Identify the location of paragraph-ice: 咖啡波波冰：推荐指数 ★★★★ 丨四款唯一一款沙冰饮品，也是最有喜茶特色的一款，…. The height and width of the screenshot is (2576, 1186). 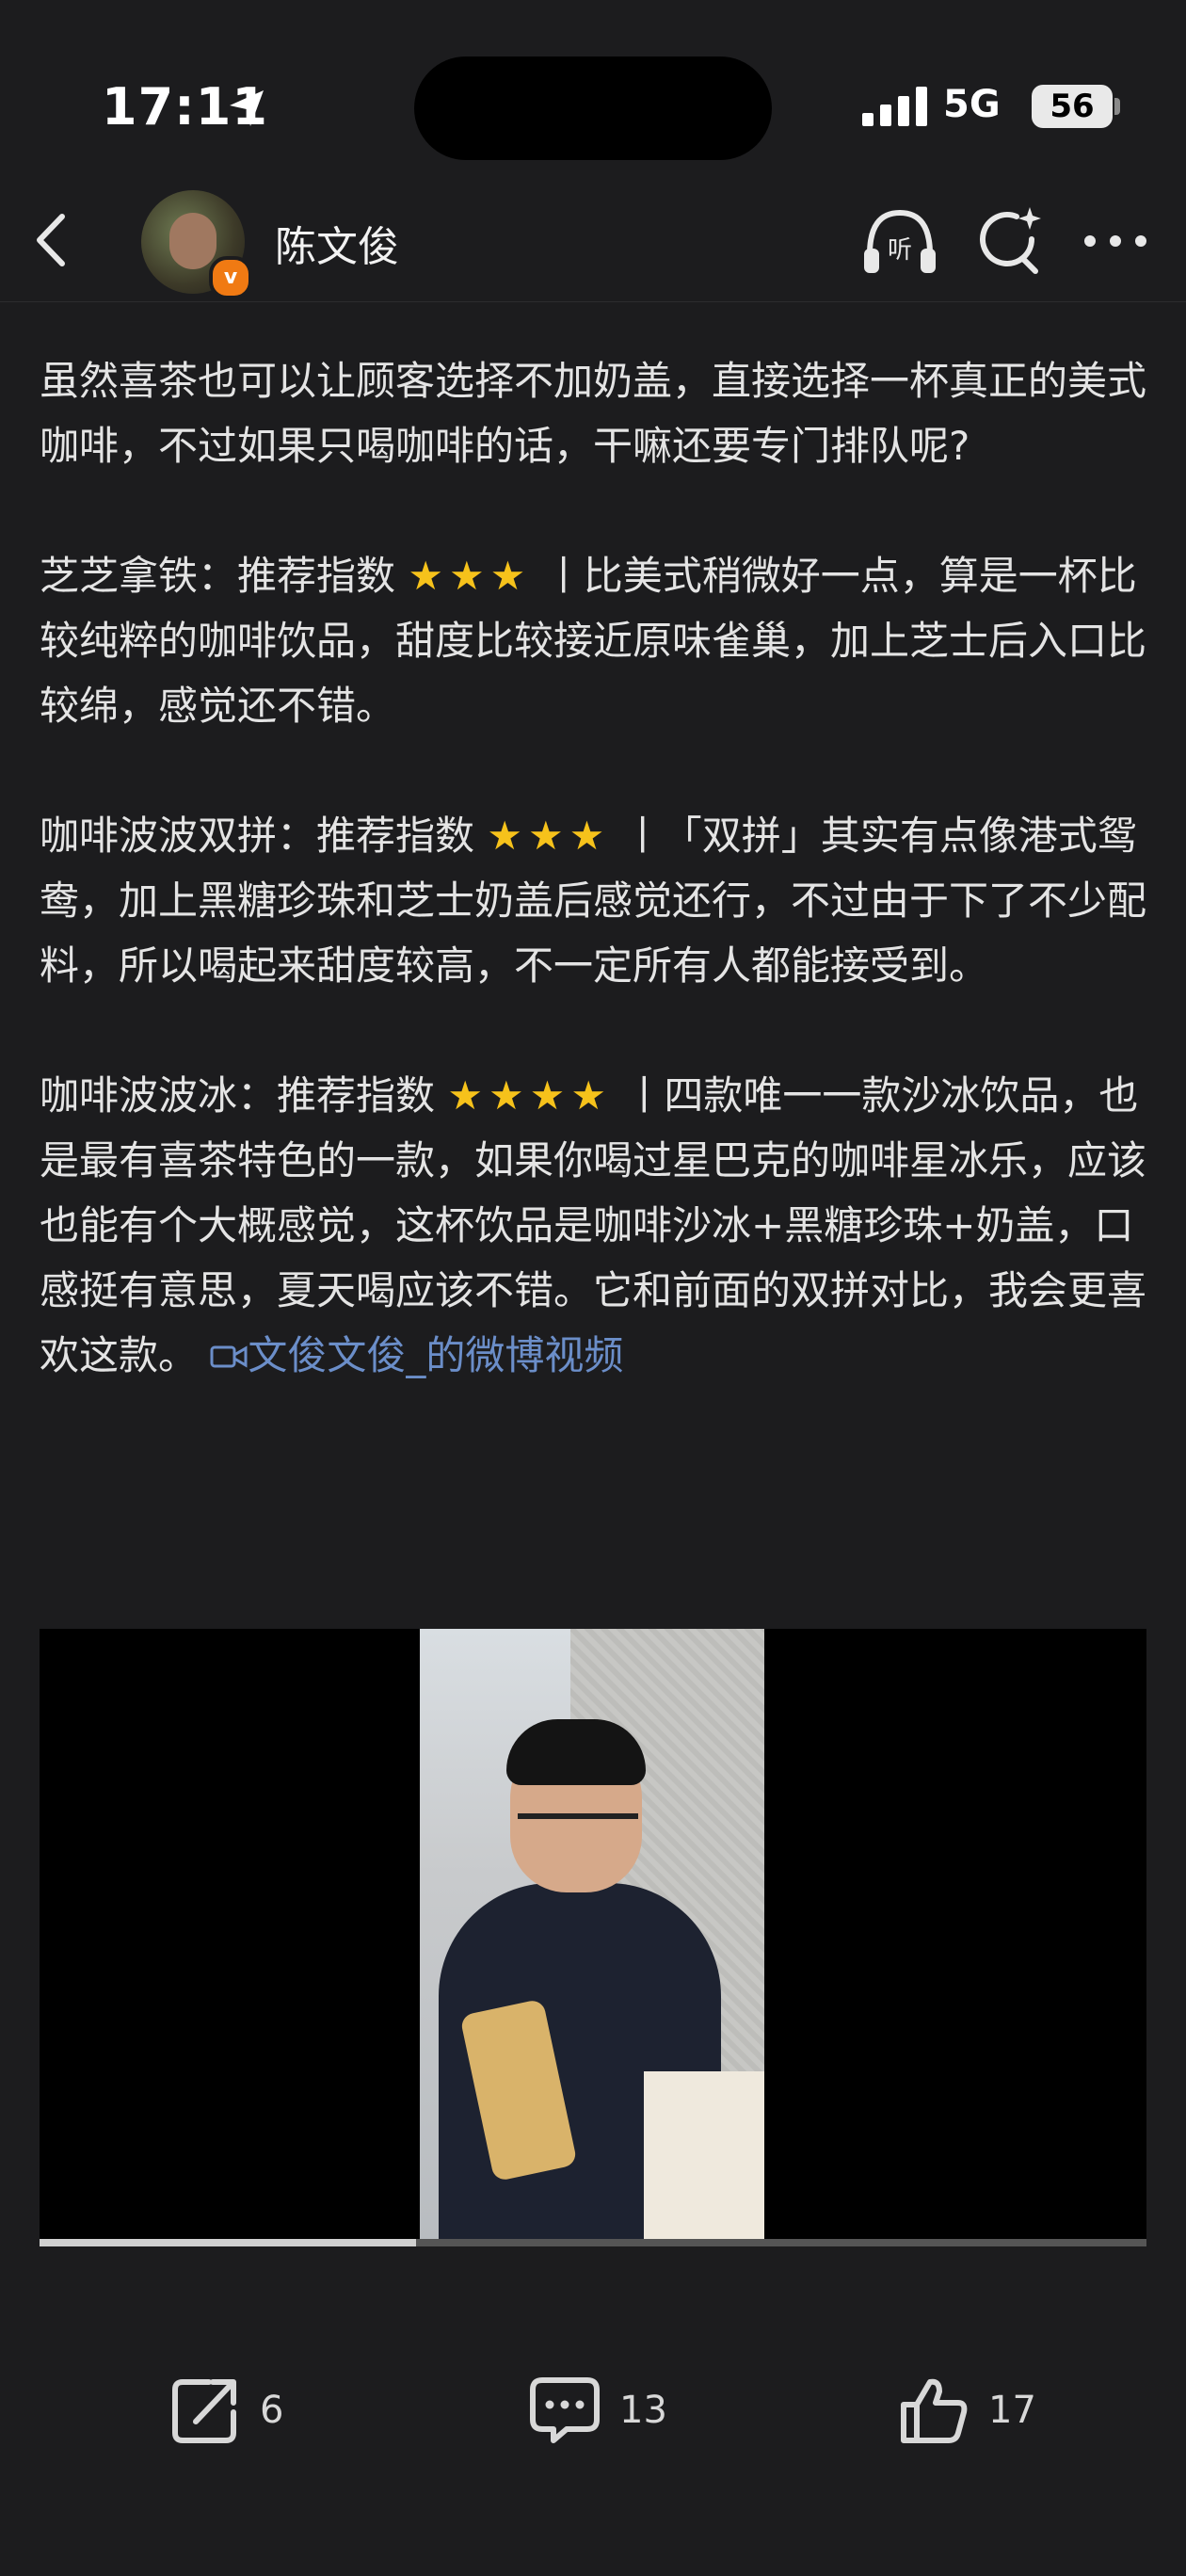
(595, 1225).